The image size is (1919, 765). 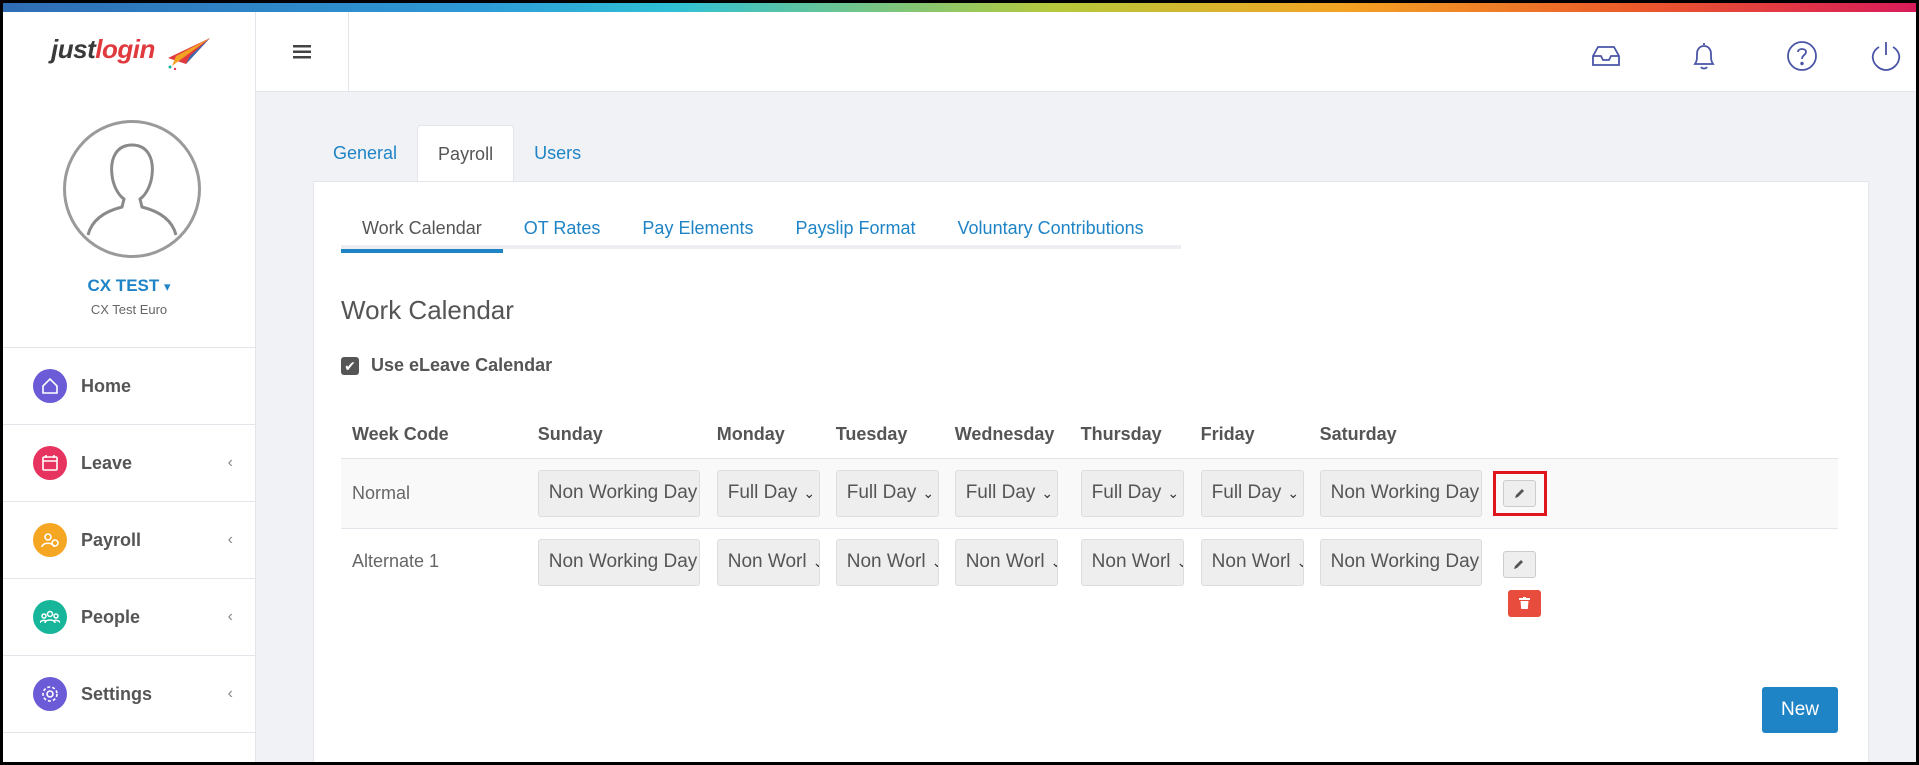 I want to click on bell-icon, so click(x=1704, y=56).